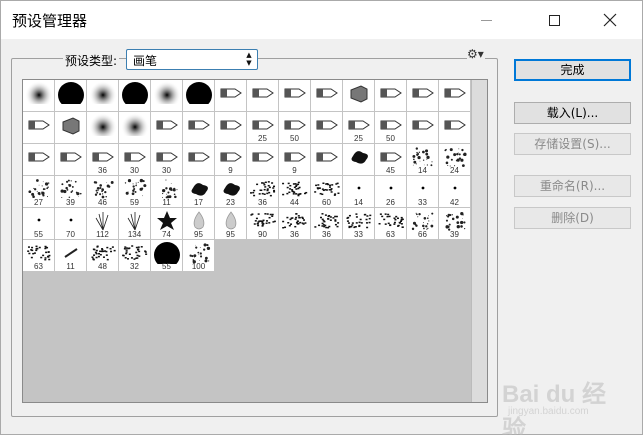 The width and height of the screenshot is (643, 435). I want to click on brush-preset-dot: 33, so click(423, 192).